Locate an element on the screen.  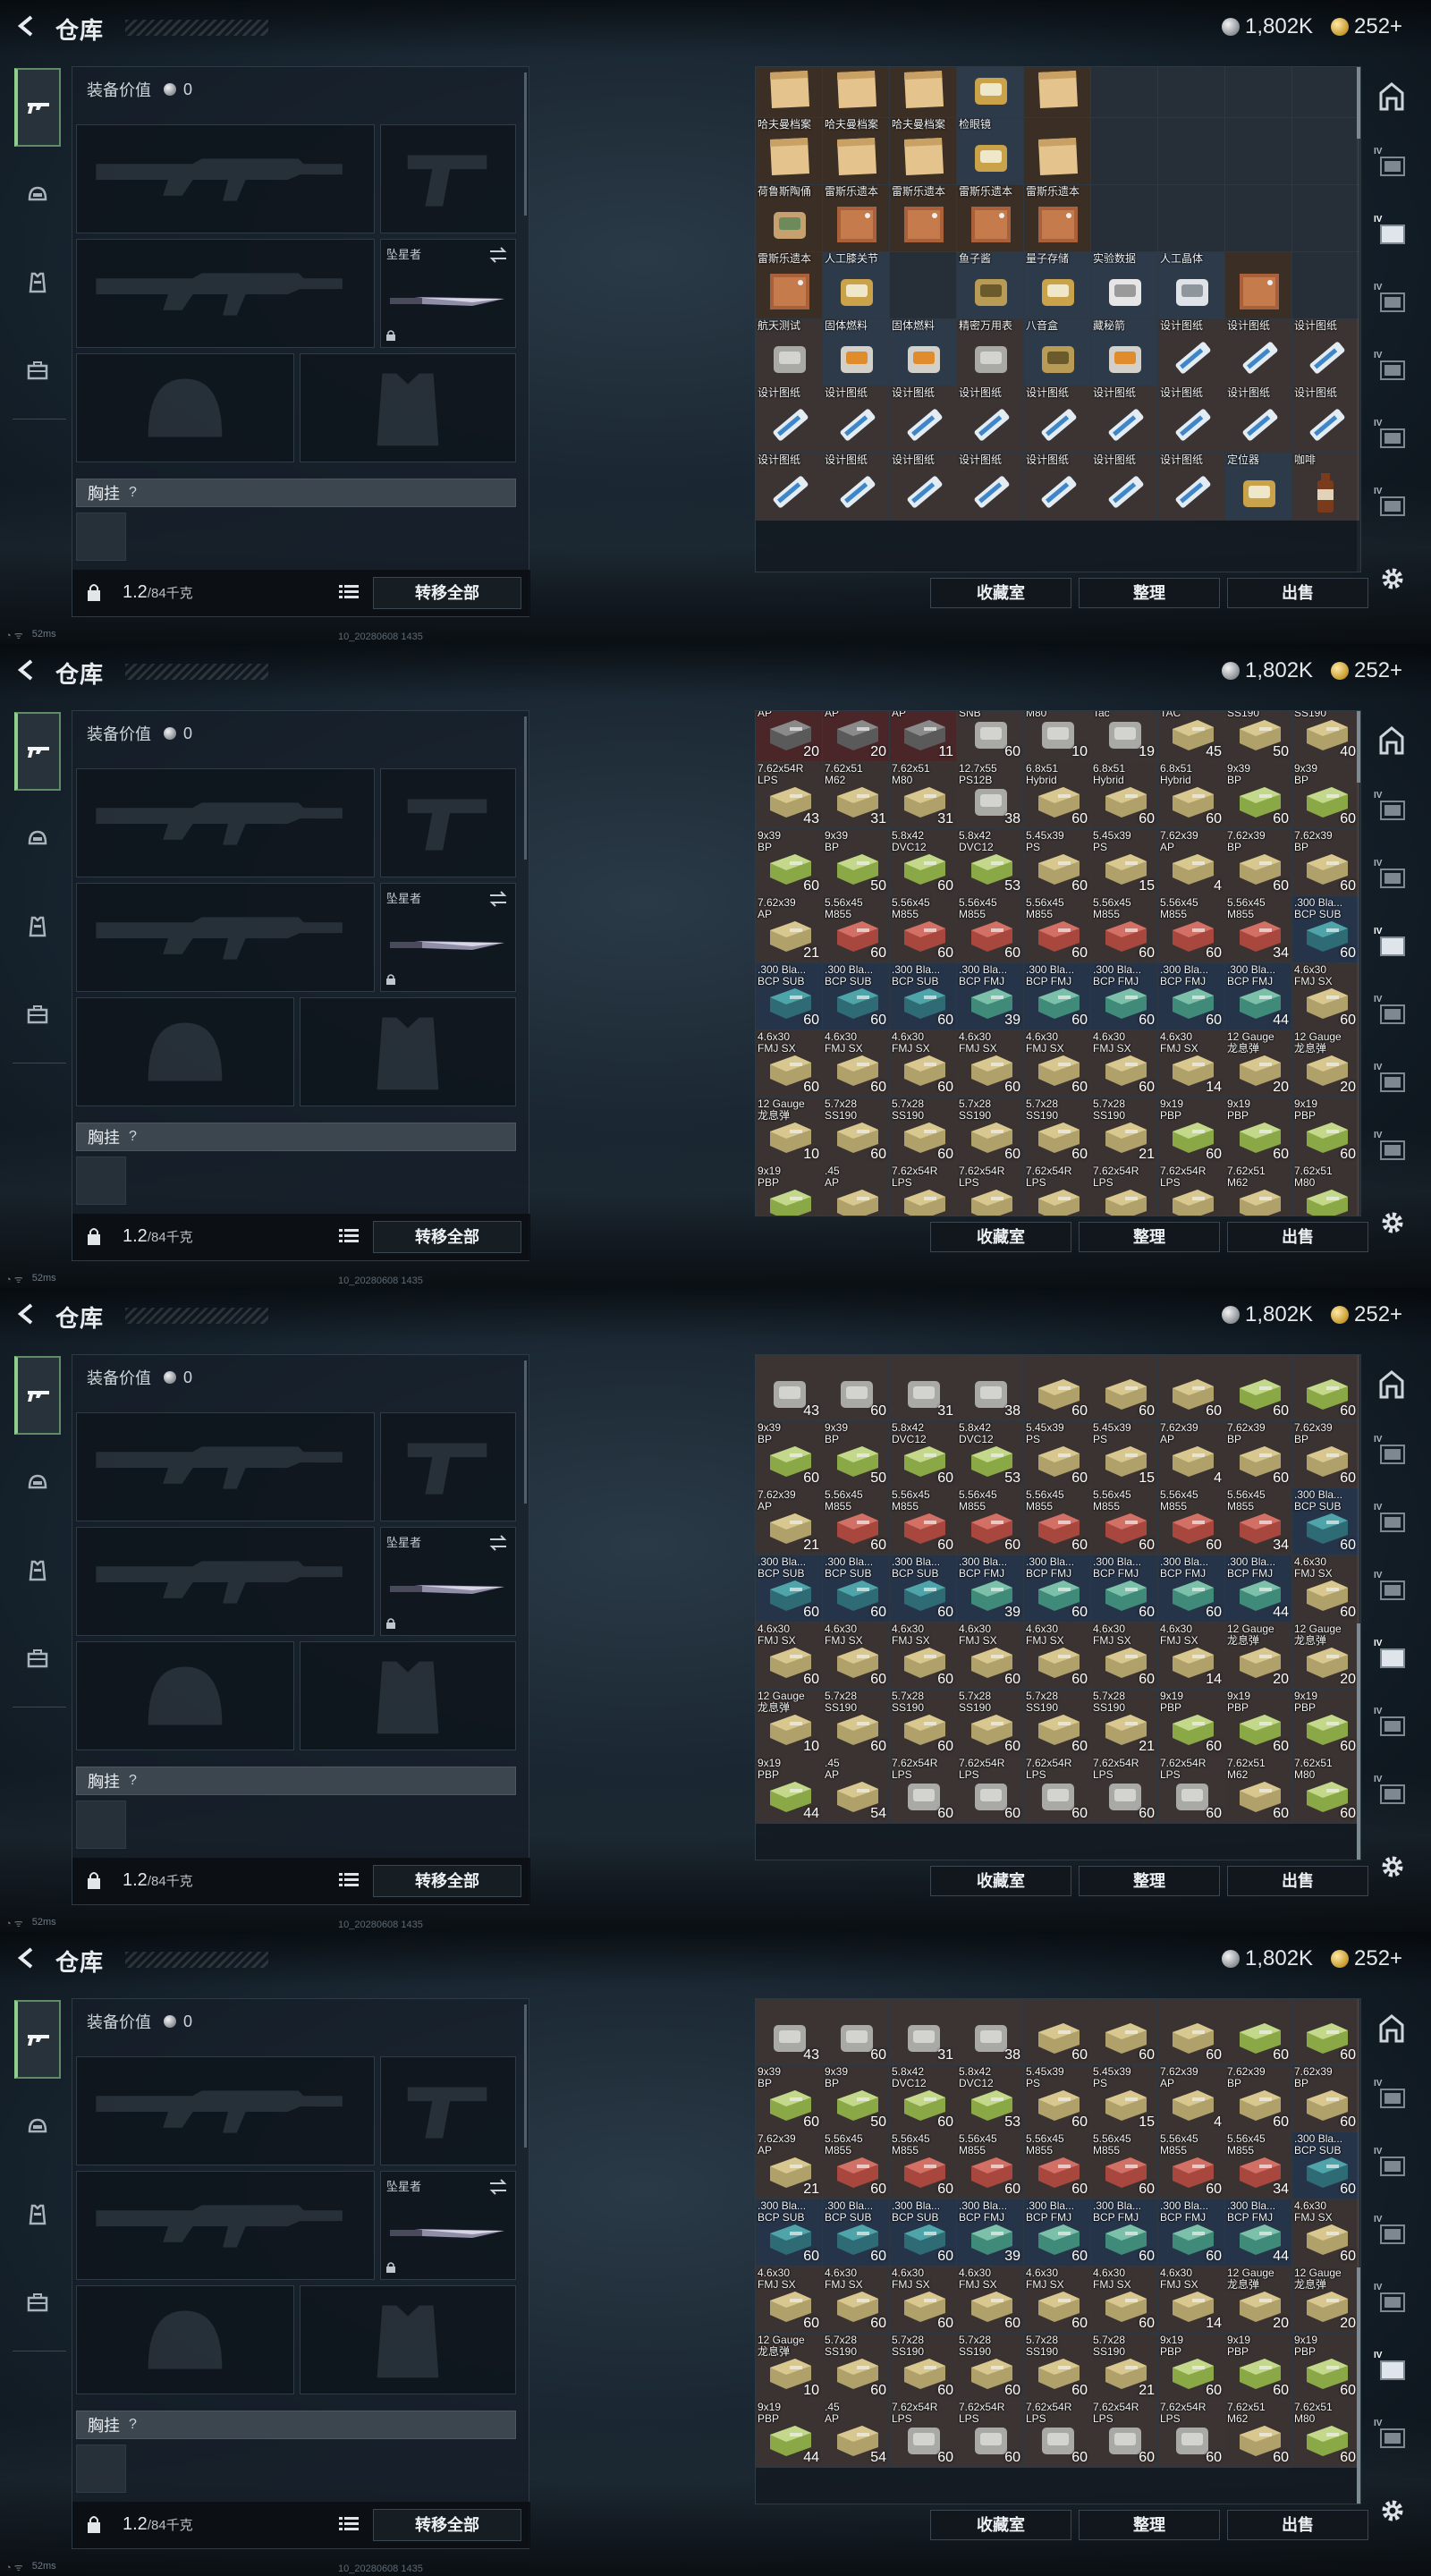
stash-item-cell: 5.8x42 DVC12 53 is located at coordinates (991, 862).